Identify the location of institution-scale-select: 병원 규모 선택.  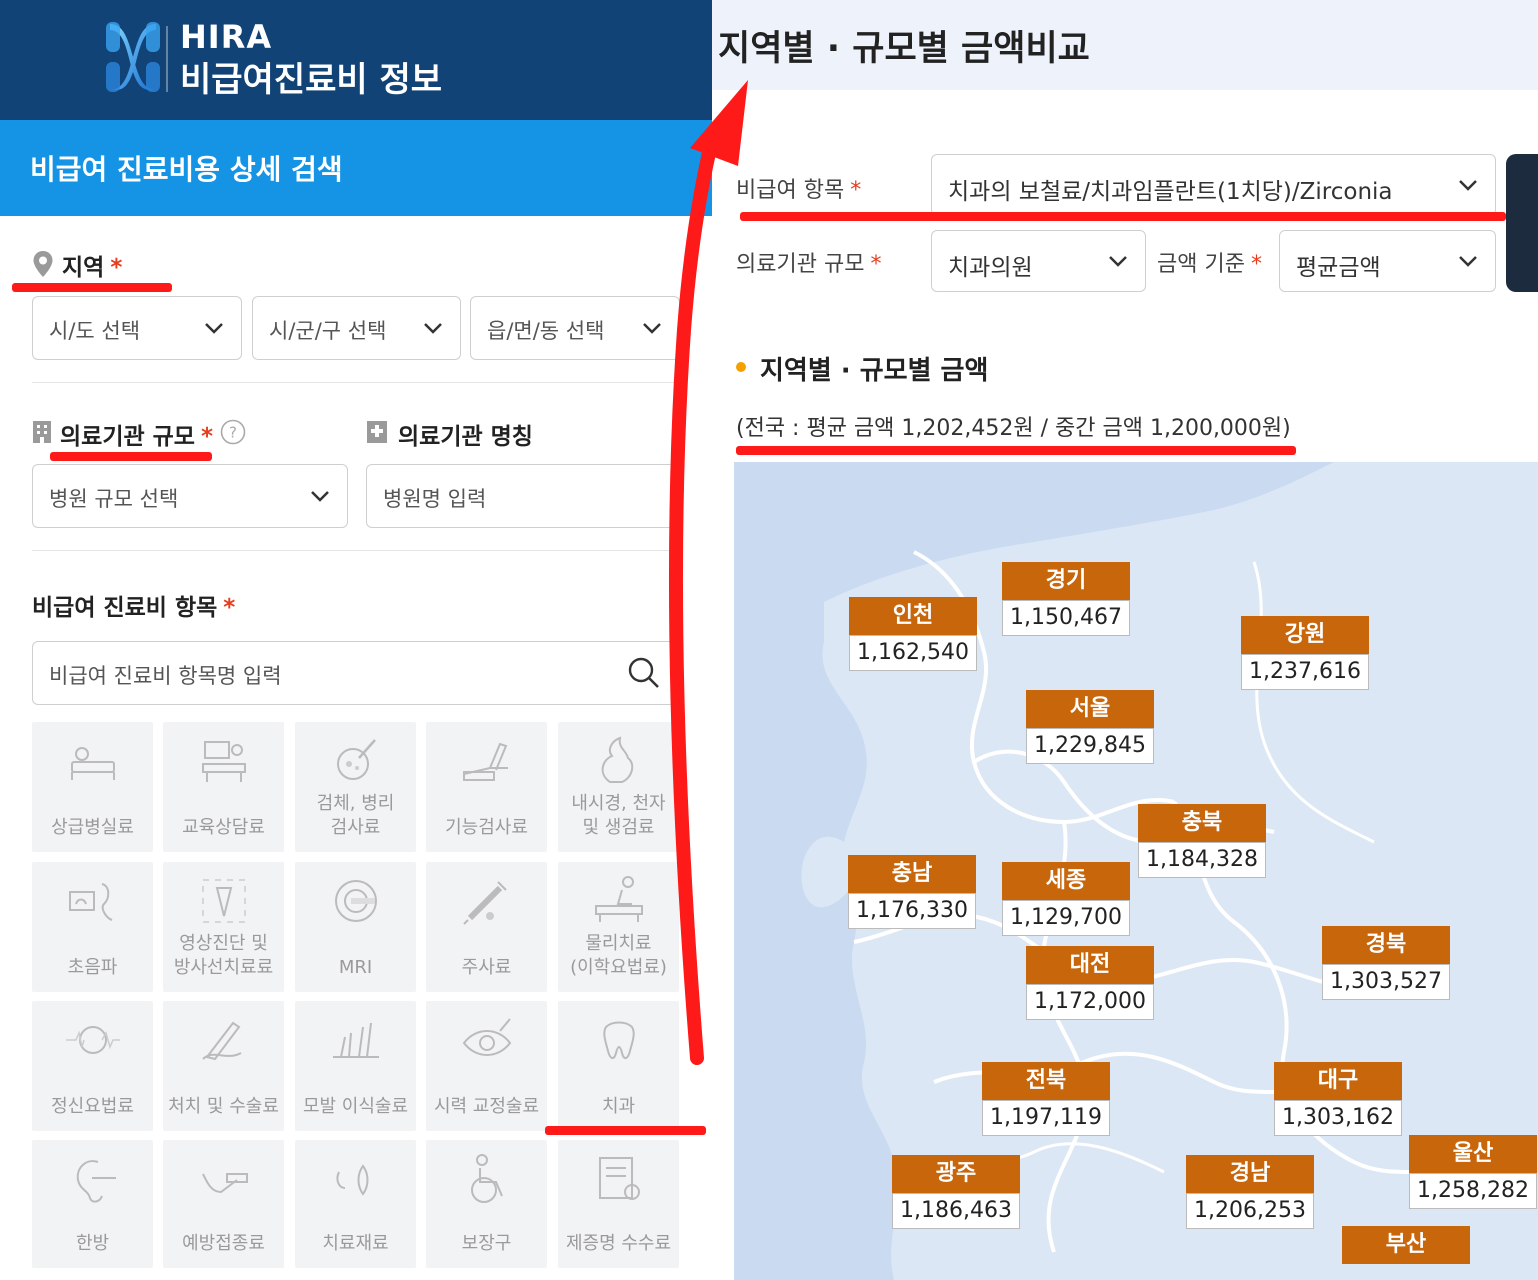
(190, 496).